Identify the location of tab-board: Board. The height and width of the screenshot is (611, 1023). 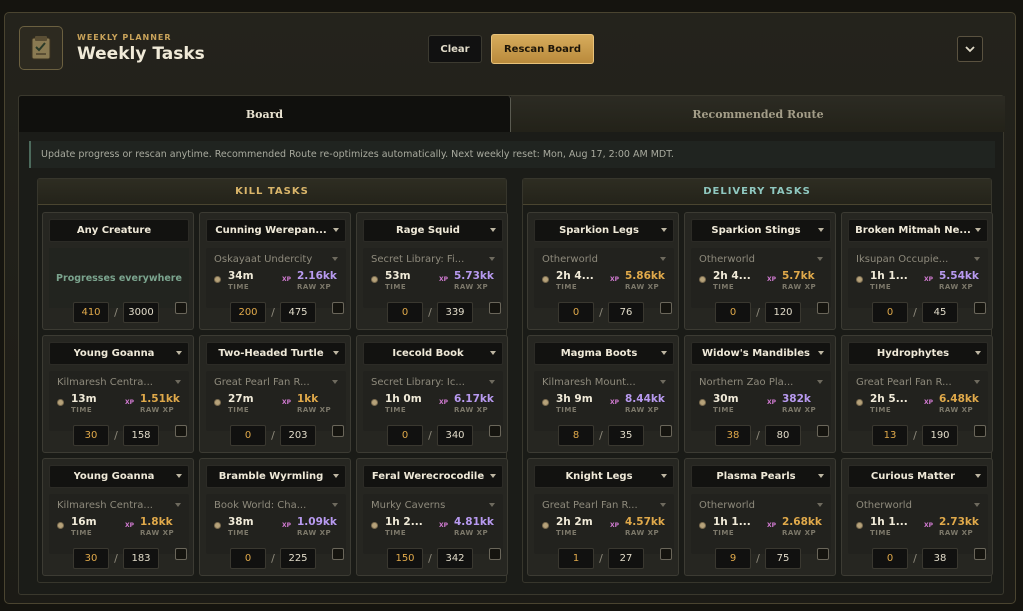
(265, 114).